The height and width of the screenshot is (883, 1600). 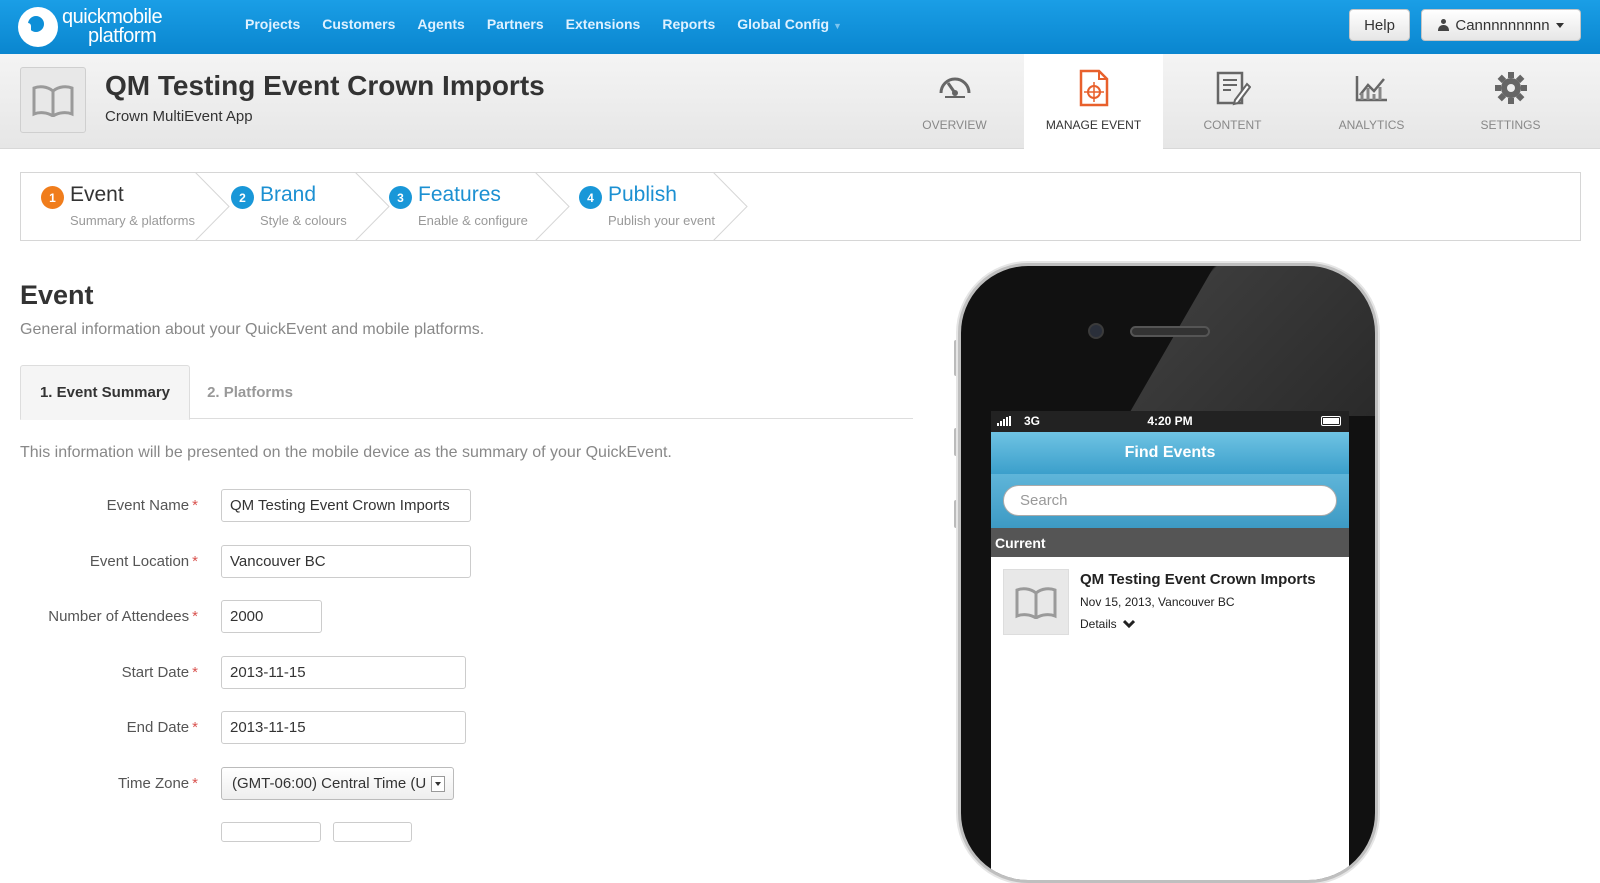 I want to click on nav-partners: Partners, so click(x=515, y=24).